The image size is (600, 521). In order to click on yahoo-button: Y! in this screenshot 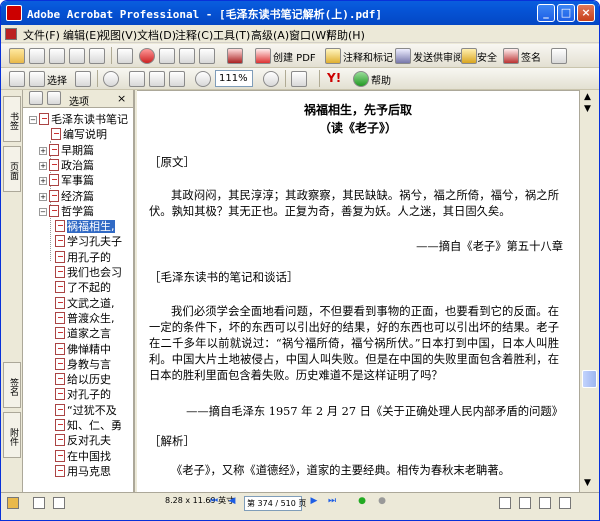, I will do `click(334, 78)`.